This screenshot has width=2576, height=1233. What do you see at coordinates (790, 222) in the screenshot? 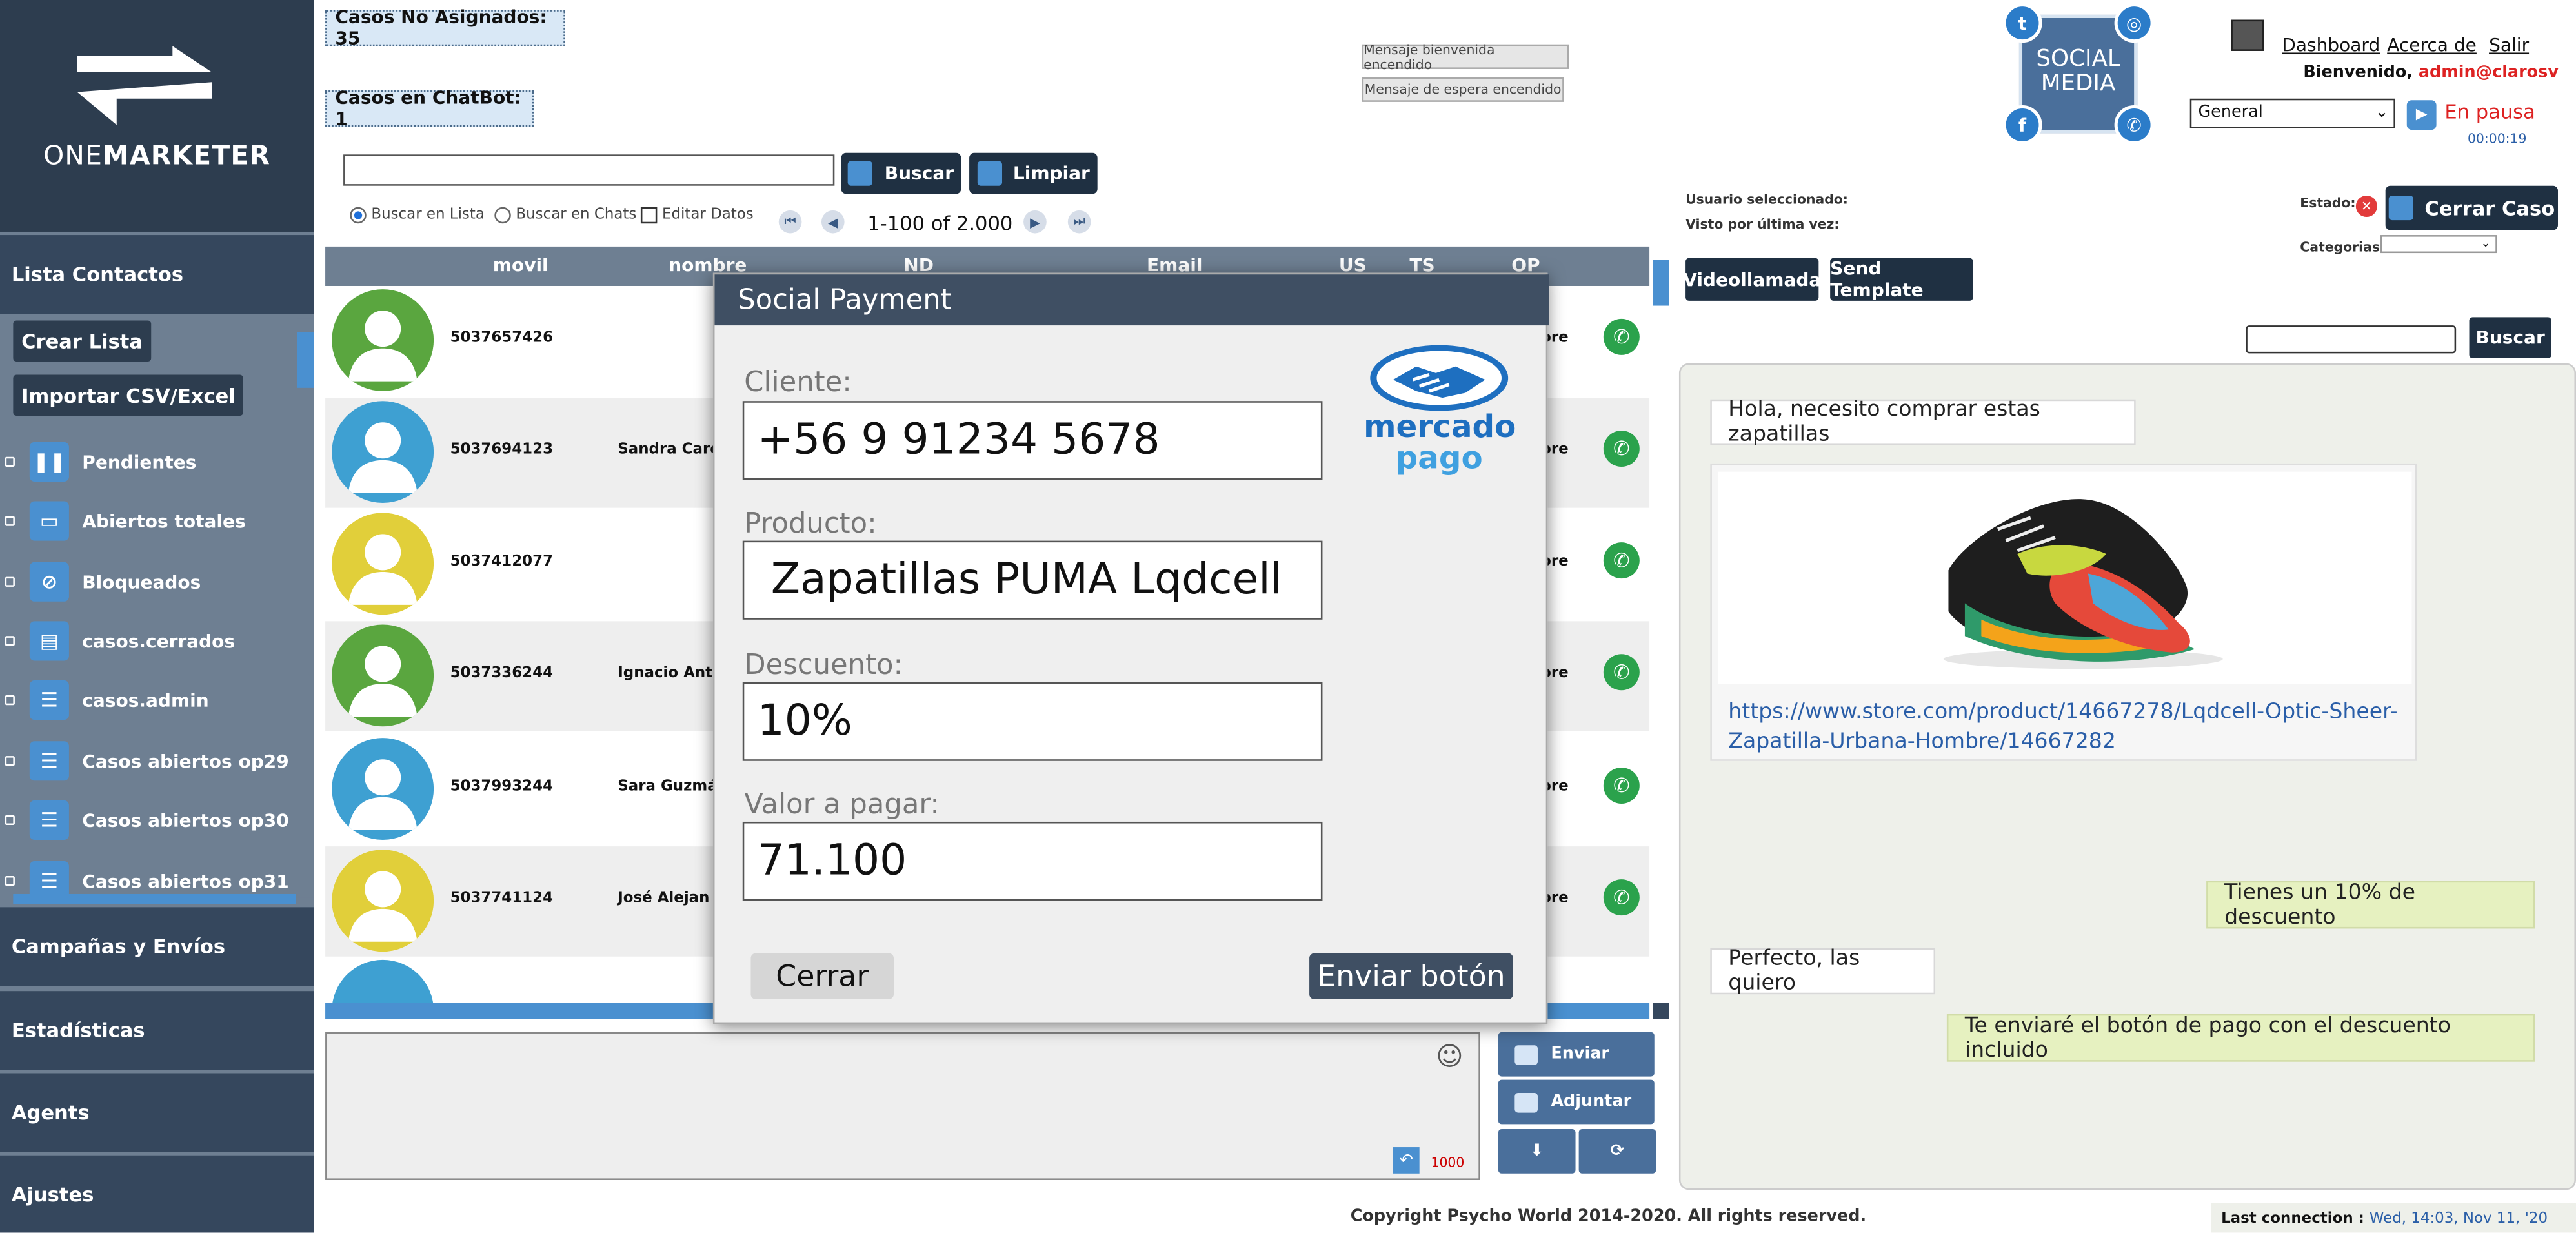
I see `first-page-icon: ⏮` at bounding box center [790, 222].